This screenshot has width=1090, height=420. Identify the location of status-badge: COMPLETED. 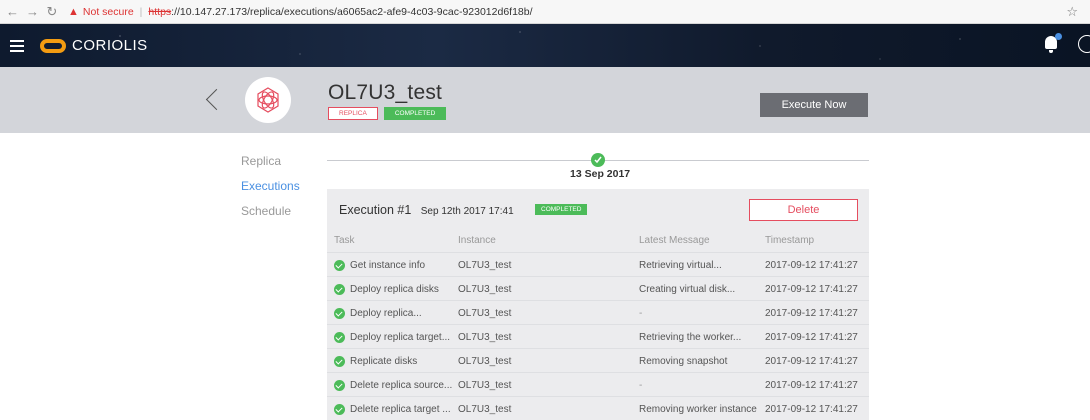
(415, 113).